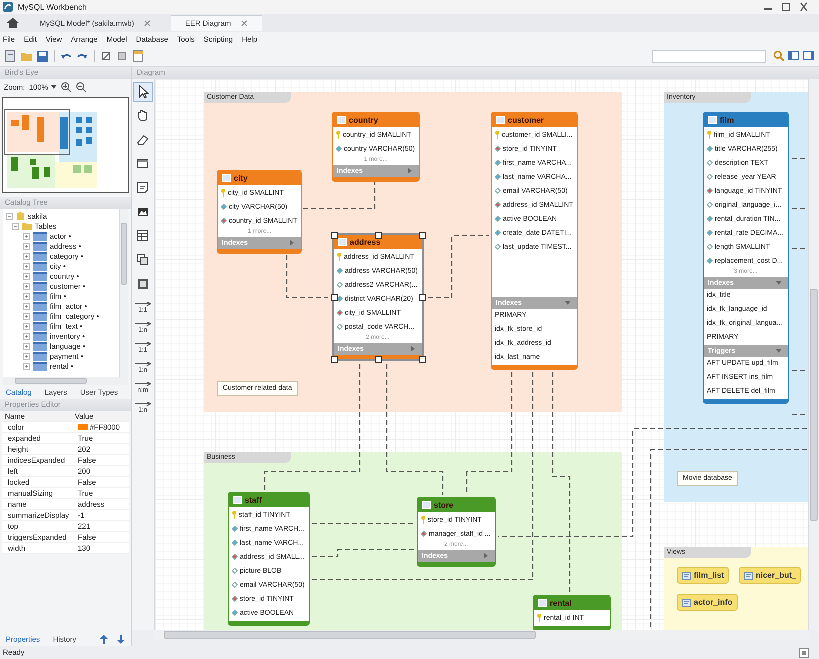 This screenshot has width=819, height=659. Describe the element at coordinates (456, 505) in the screenshot. I see `table-header: store` at that location.